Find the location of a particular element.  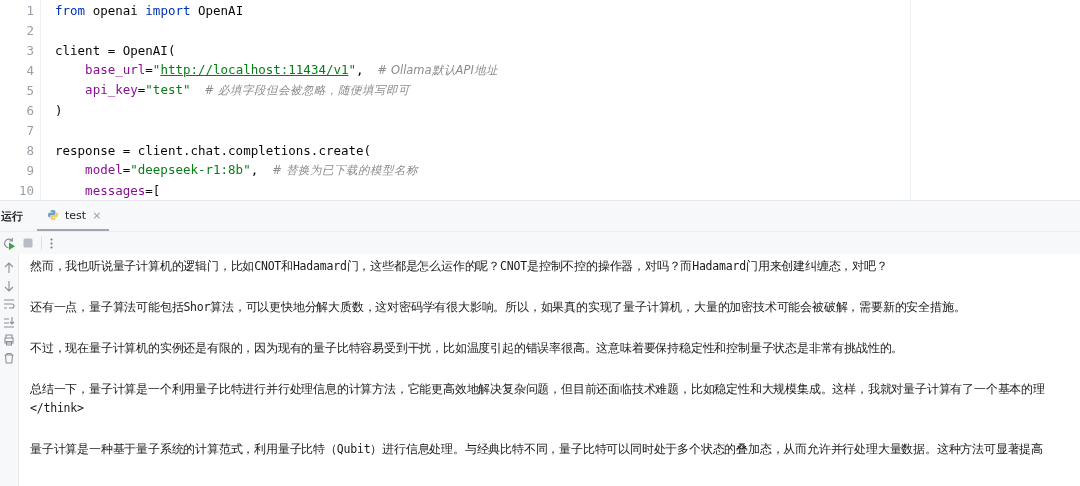

python-icon is located at coordinates (53, 215).